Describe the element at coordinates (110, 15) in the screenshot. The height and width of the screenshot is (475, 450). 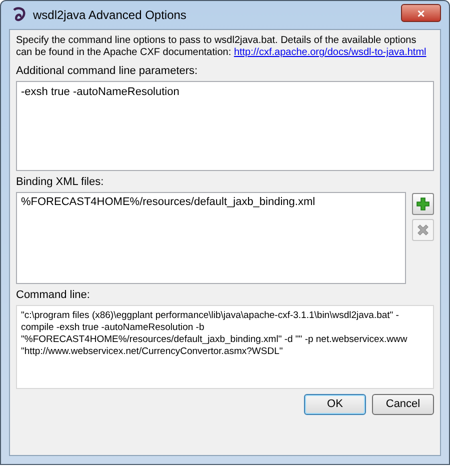
I see `window-title: wsdl2java Advanced Options` at that location.